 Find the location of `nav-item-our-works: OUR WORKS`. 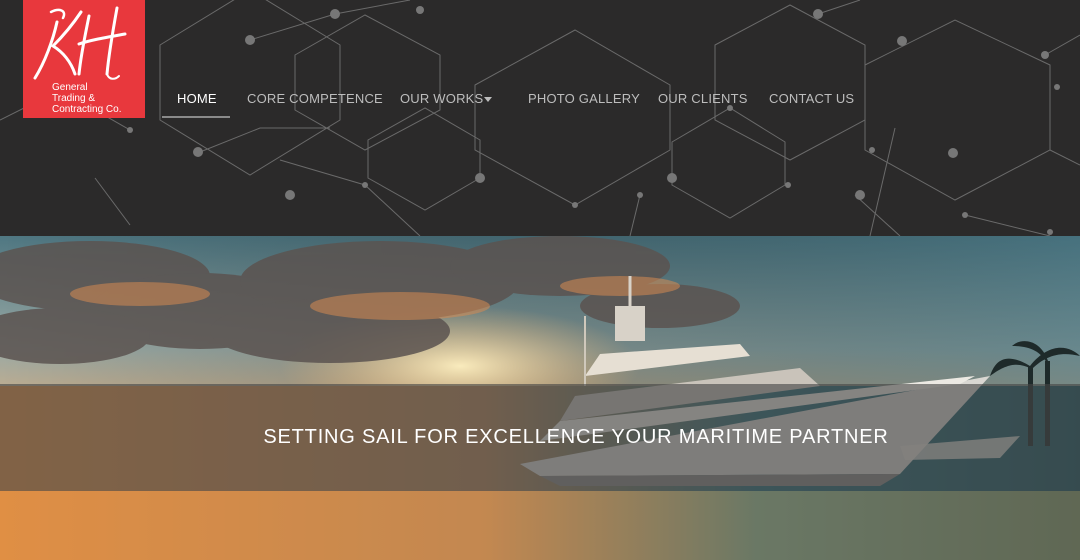

nav-item-our-works: OUR WORKS is located at coordinates (441, 103).